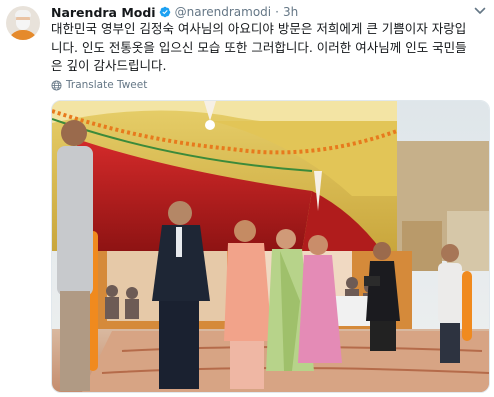 The height and width of the screenshot is (397, 494). What do you see at coordinates (109, 65) in the screenshot?
I see `tweet-text-line: 은 깊이 감사드립니다.` at bounding box center [109, 65].